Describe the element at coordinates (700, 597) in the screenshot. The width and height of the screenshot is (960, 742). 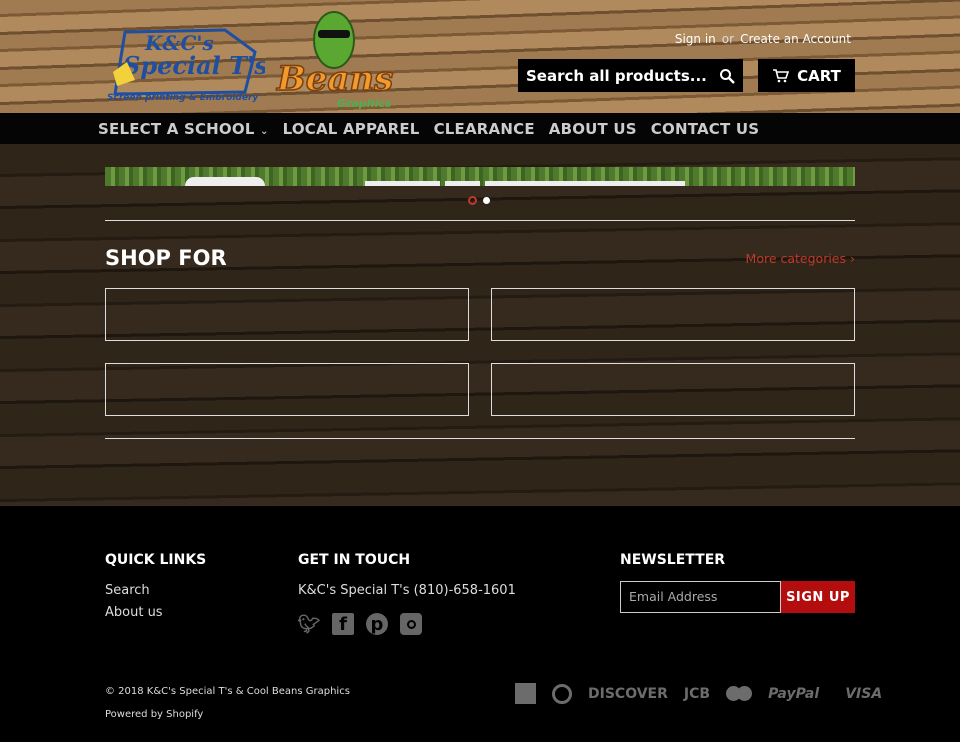
I see `email-field: Email Address` at that location.